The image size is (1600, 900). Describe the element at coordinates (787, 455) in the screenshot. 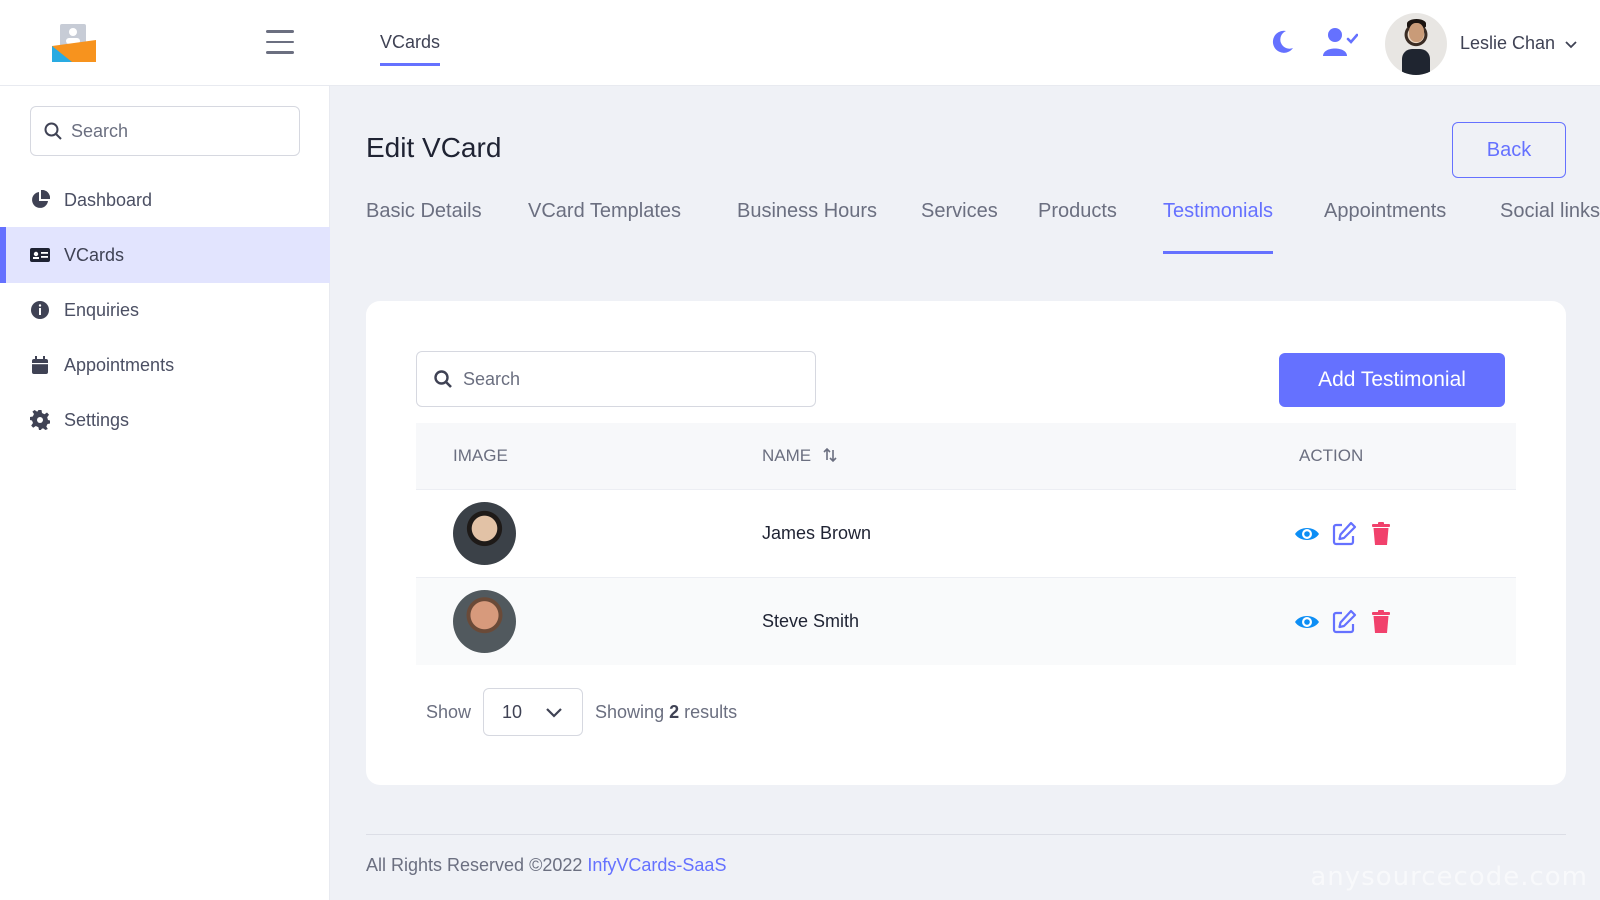

I see `column-header-name-label: NAME` at that location.